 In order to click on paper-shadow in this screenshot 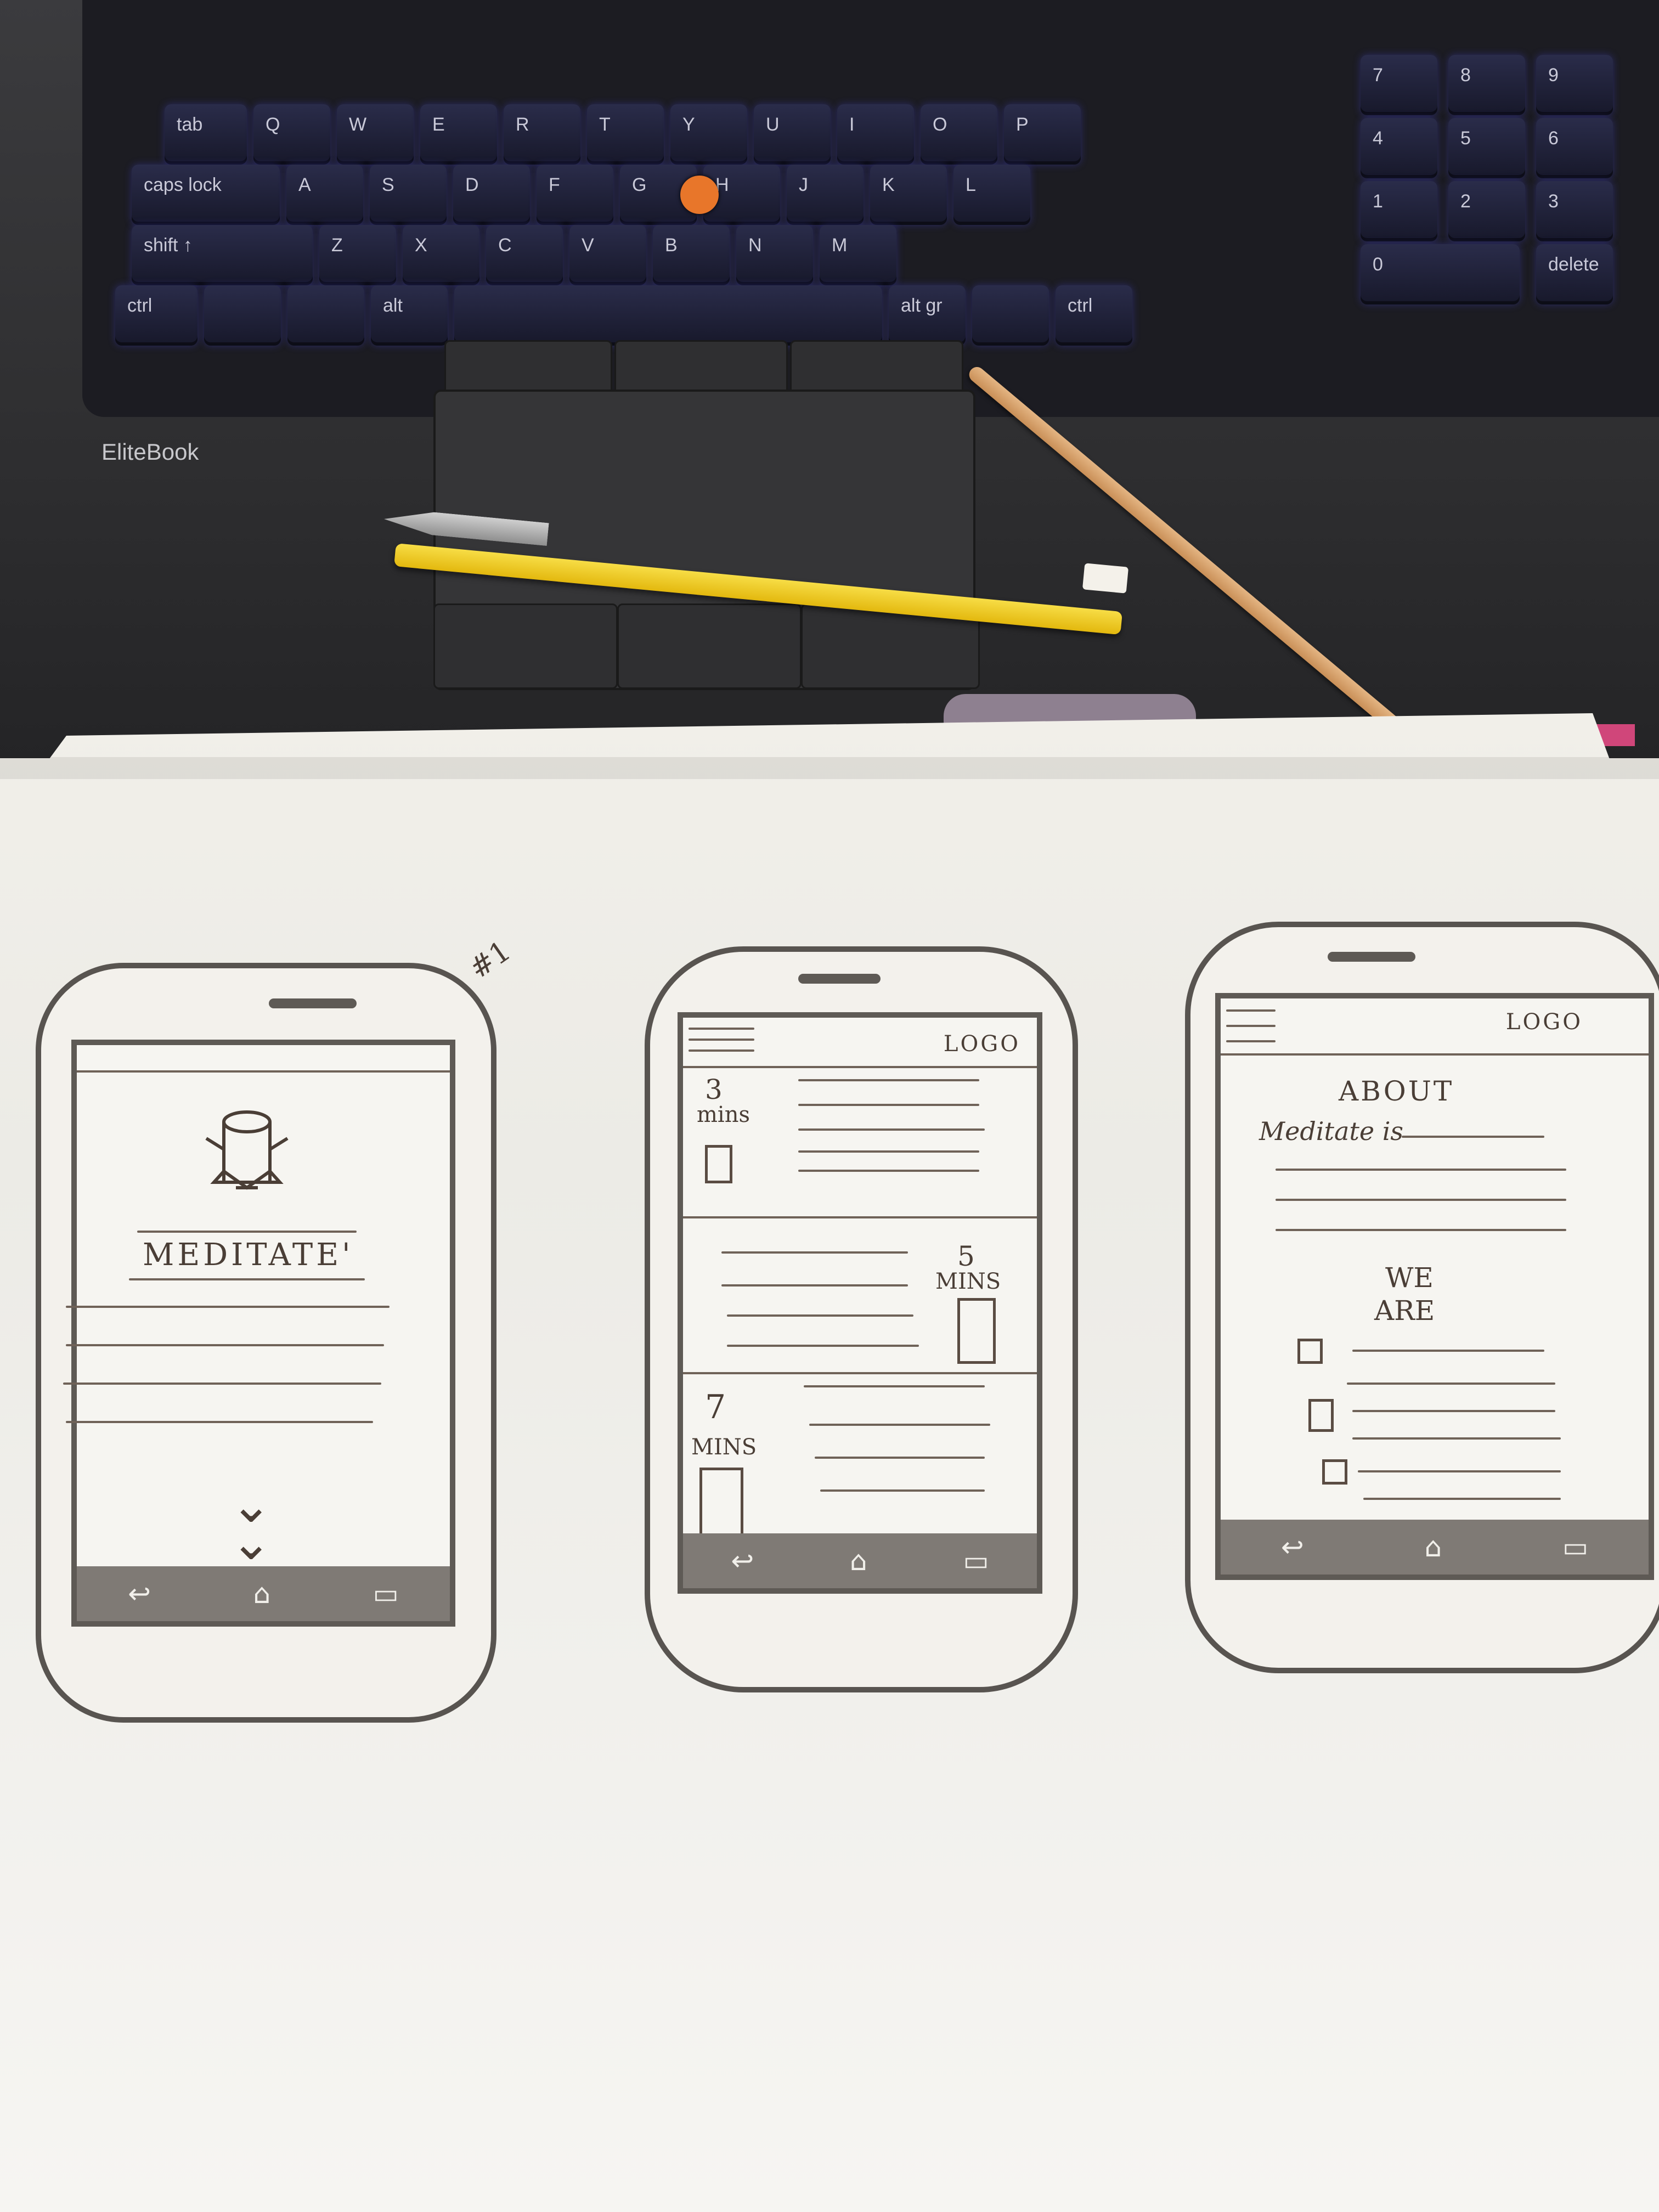, I will do `click(830, 768)`.